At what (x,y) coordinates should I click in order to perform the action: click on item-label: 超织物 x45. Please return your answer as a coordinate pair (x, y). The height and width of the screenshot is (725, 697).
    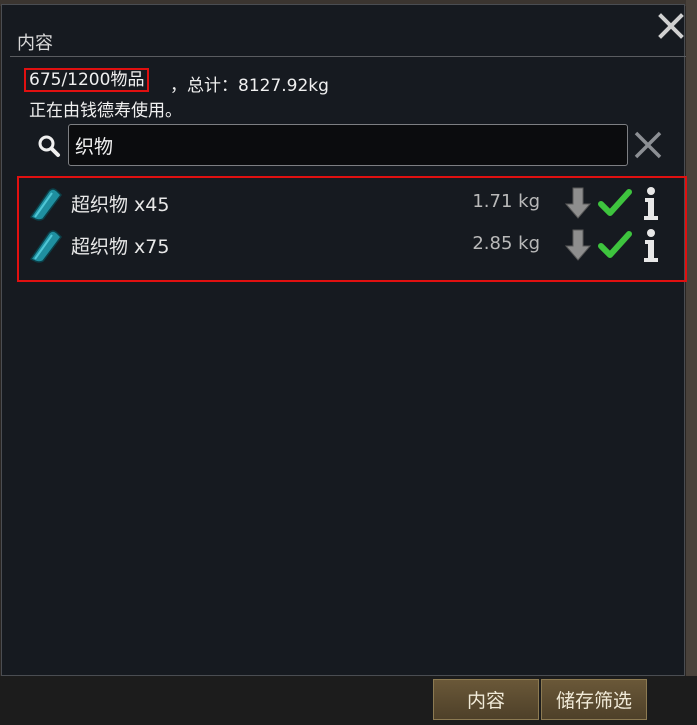
    Looking at the image, I should click on (120, 205).